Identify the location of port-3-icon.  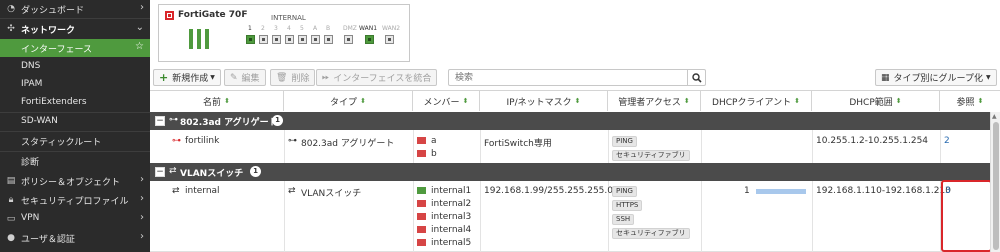
(276, 39).